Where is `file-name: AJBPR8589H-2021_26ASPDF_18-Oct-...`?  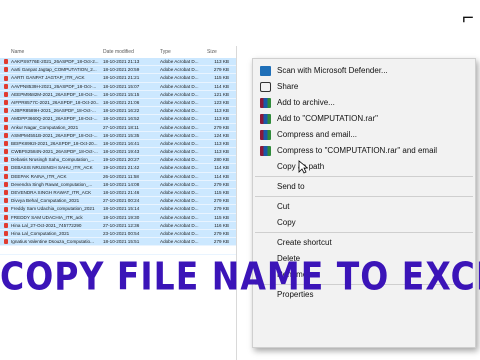 file-name: AJBPR8589H-2021_26ASPDF_18-Oct-... is located at coordinates (53, 111).